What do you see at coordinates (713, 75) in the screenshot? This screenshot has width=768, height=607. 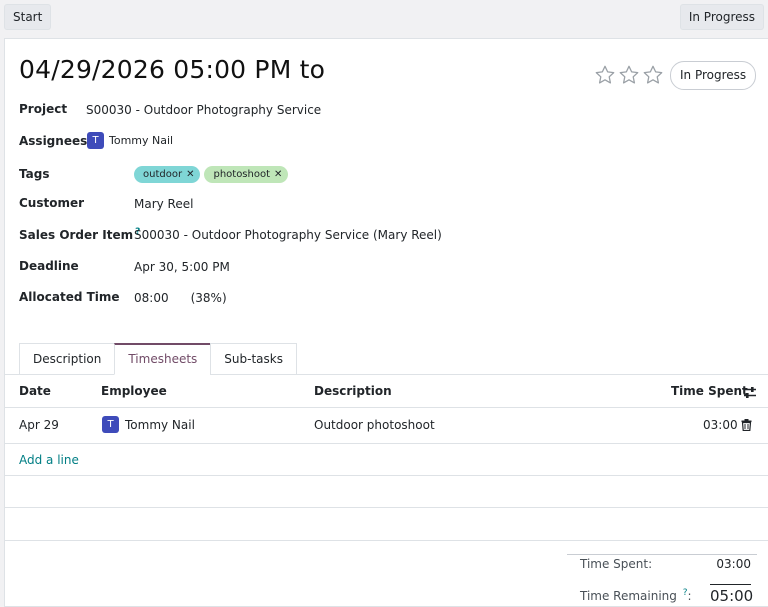 I see `stage-pill: In Progress` at bounding box center [713, 75].